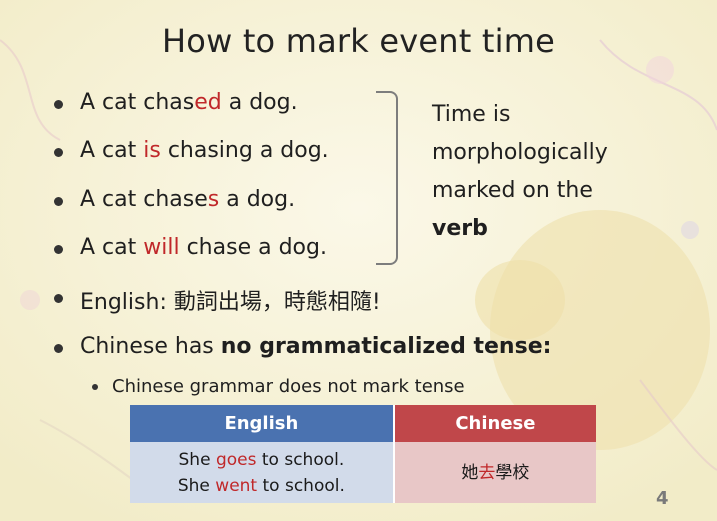 The image size is (717, 521). I want to click on bullet-text: A cat will chase a dog., so click(203, 247).